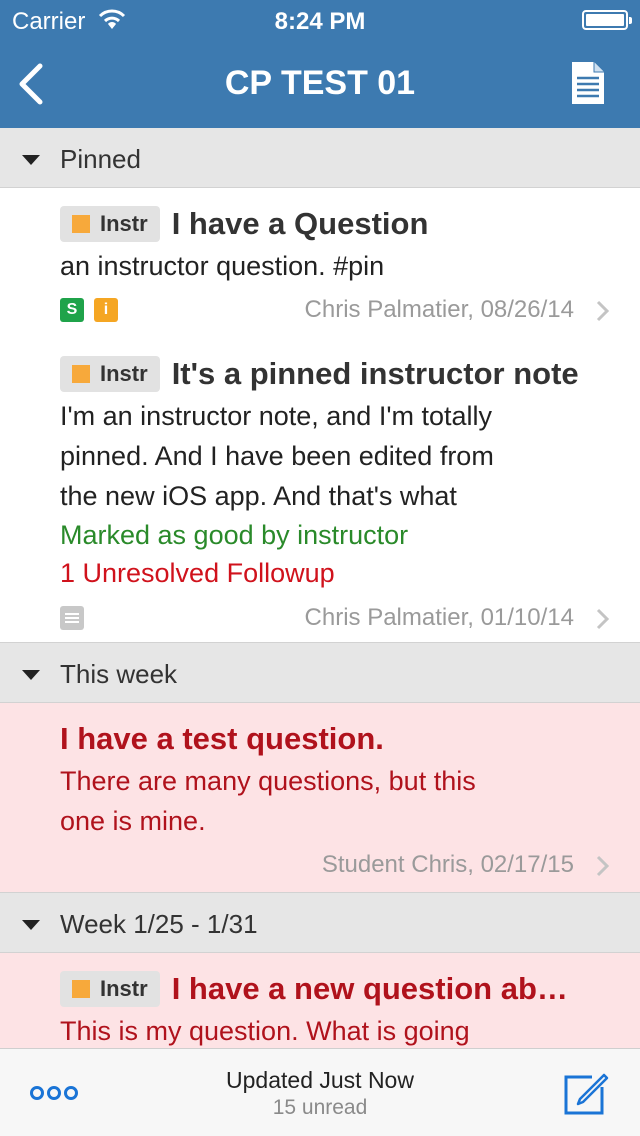 The width and height of the screenshot is (640, 1136). Describe the element at coordinates (159, 924) in the screenshot. I see `section-label: Week 1/25 - 1/31` at that location.